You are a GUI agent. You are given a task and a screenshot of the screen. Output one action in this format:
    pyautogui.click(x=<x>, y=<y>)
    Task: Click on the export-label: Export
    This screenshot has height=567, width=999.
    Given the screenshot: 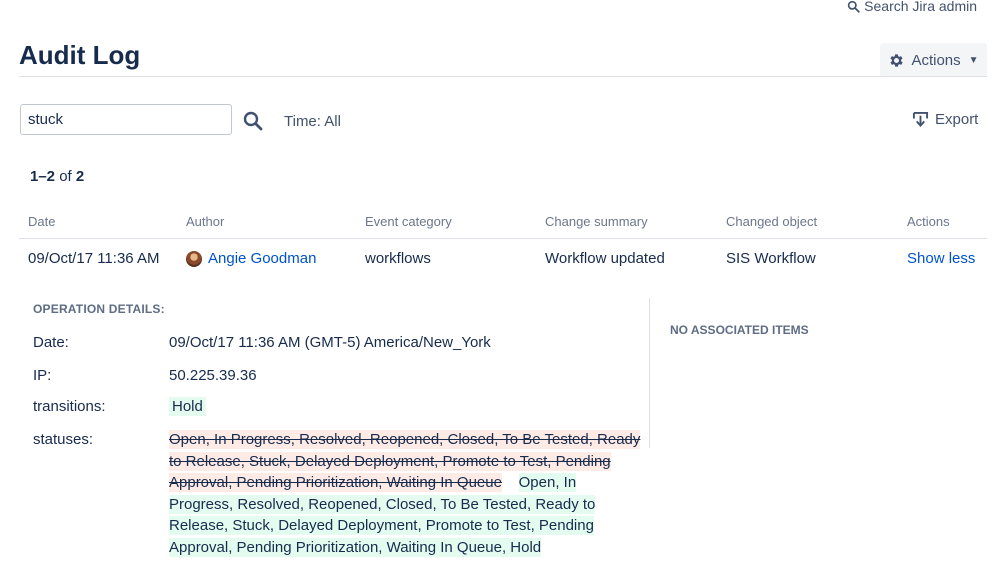 What is the action you would take?
    pyautogui.click(x=957, y=119)
    